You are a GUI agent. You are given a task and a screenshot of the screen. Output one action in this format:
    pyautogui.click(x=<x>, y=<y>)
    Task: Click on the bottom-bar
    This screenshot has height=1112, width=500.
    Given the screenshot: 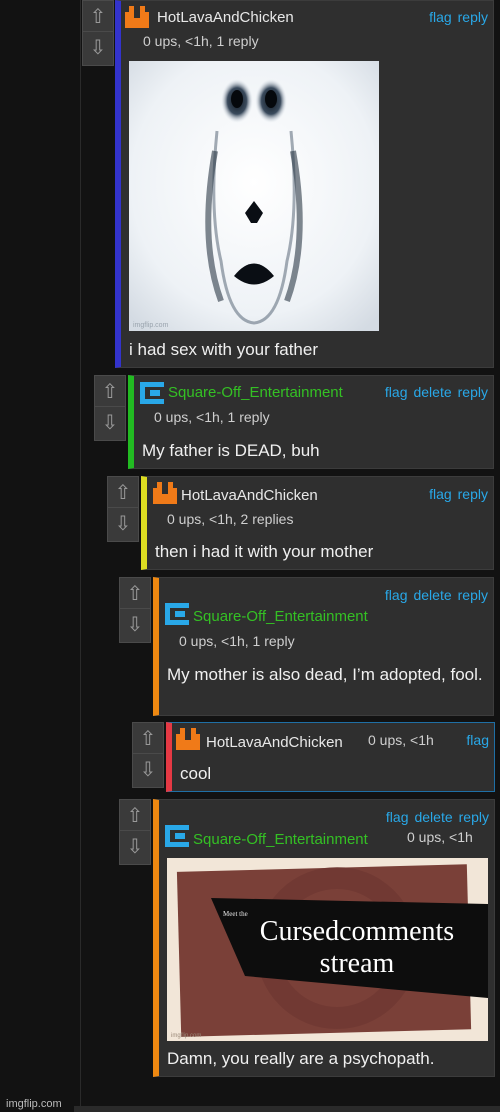 What is the action you would take?
    pyautogui.click(x=287, y=1109)
    